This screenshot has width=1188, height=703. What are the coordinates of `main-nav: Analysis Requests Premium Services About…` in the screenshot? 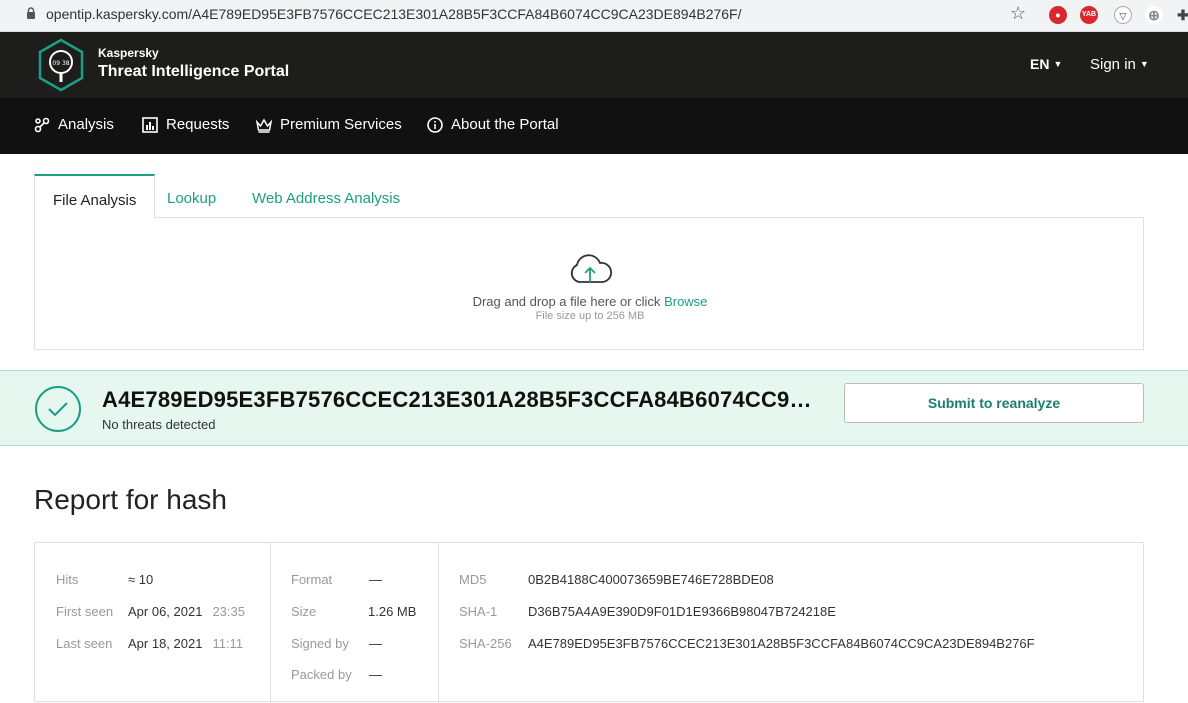 It's located at (594, 126).